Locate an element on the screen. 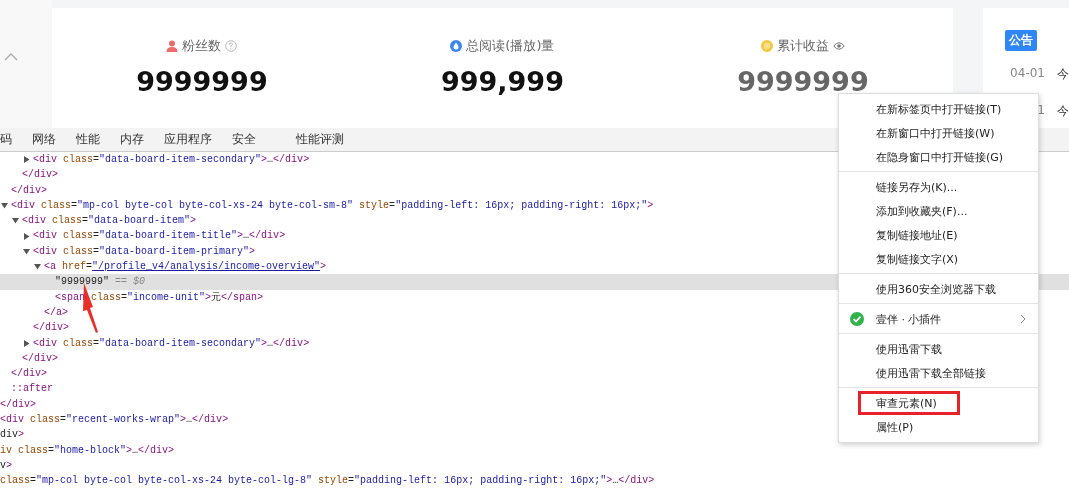  notice-date: 04-01 is located at coordinates (1027, 74).